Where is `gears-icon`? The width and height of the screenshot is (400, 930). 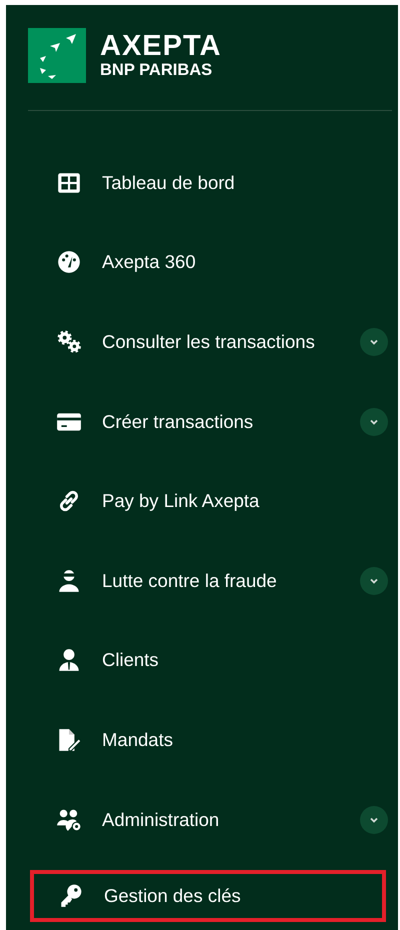
gears-icon is located at coordinates (69, 341).